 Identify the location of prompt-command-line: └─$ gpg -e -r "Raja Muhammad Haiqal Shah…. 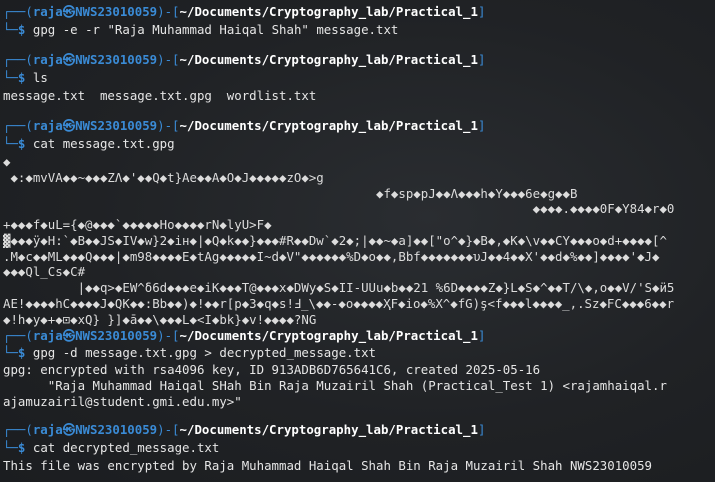
(201, 29).